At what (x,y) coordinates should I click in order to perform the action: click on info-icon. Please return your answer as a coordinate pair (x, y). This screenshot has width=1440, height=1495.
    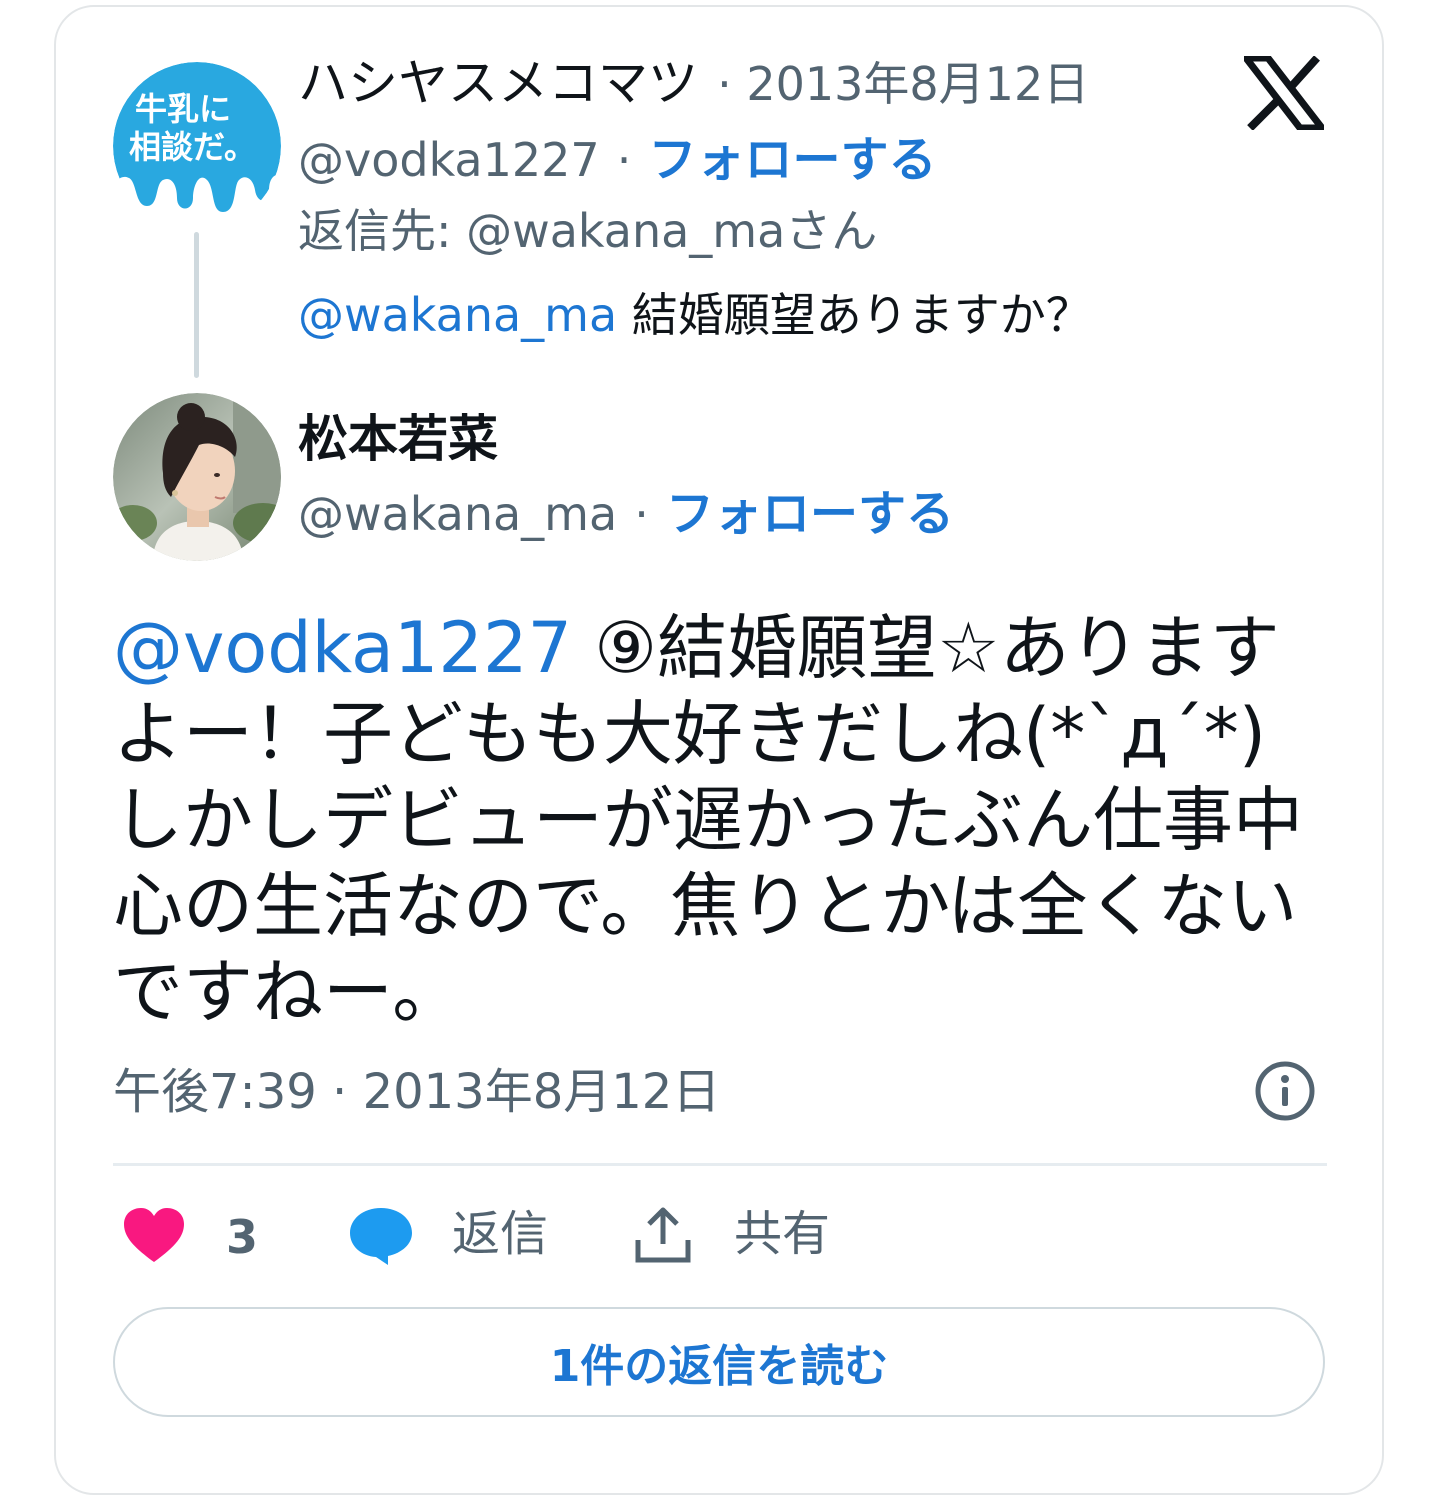
    Looking at the image, I should click on (1285, 1091).